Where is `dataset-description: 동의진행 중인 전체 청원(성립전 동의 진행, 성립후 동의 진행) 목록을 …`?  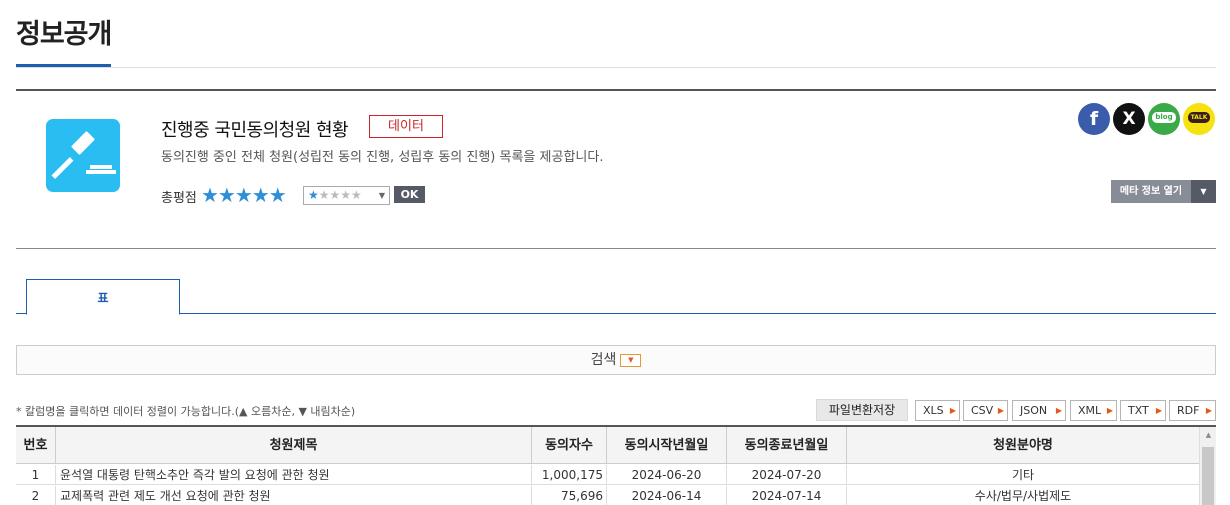
dataset-description: 동의진행 중인 전체 청원(성립전 동의 진행, 성립후 동의 진행) 목록을 … is located at coordinates (382, 157).